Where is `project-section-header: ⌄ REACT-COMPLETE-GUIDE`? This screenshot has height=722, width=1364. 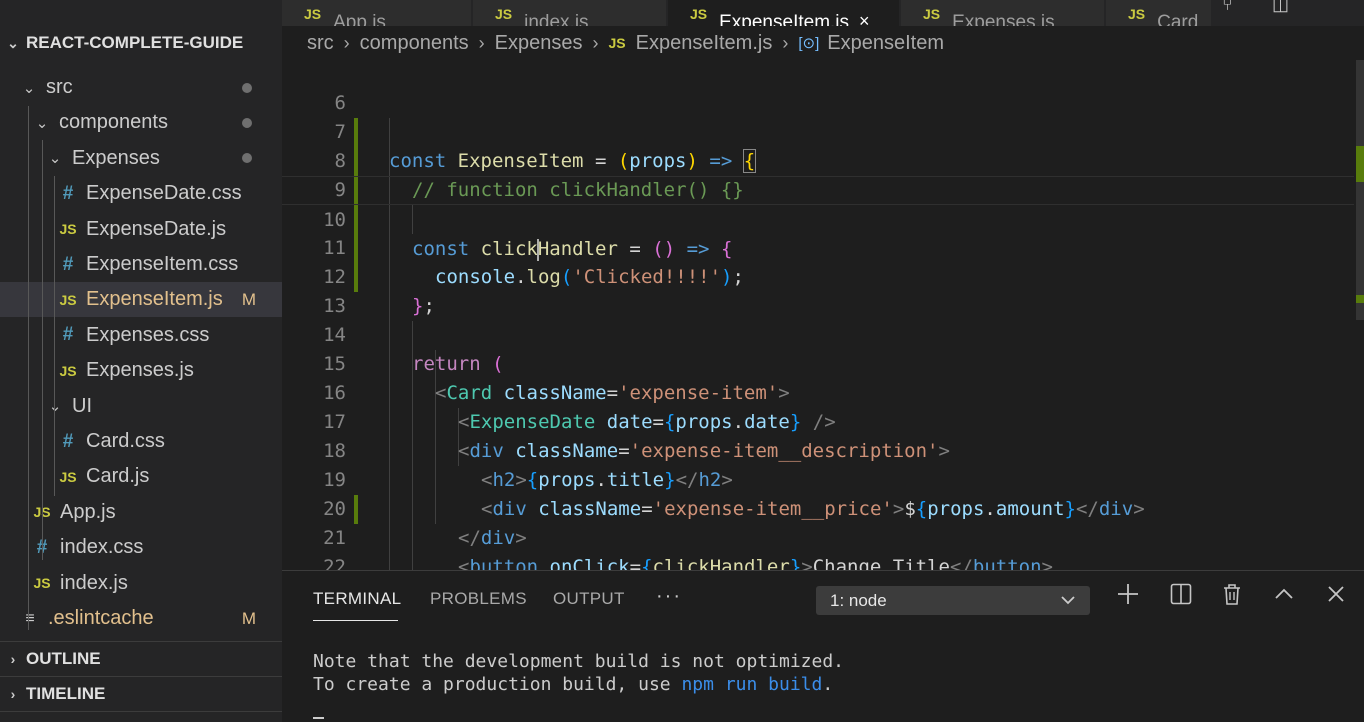 project-section-header: ⌄ REACT-COMPLETE-GUIDE is located at coordinates (141, 43).